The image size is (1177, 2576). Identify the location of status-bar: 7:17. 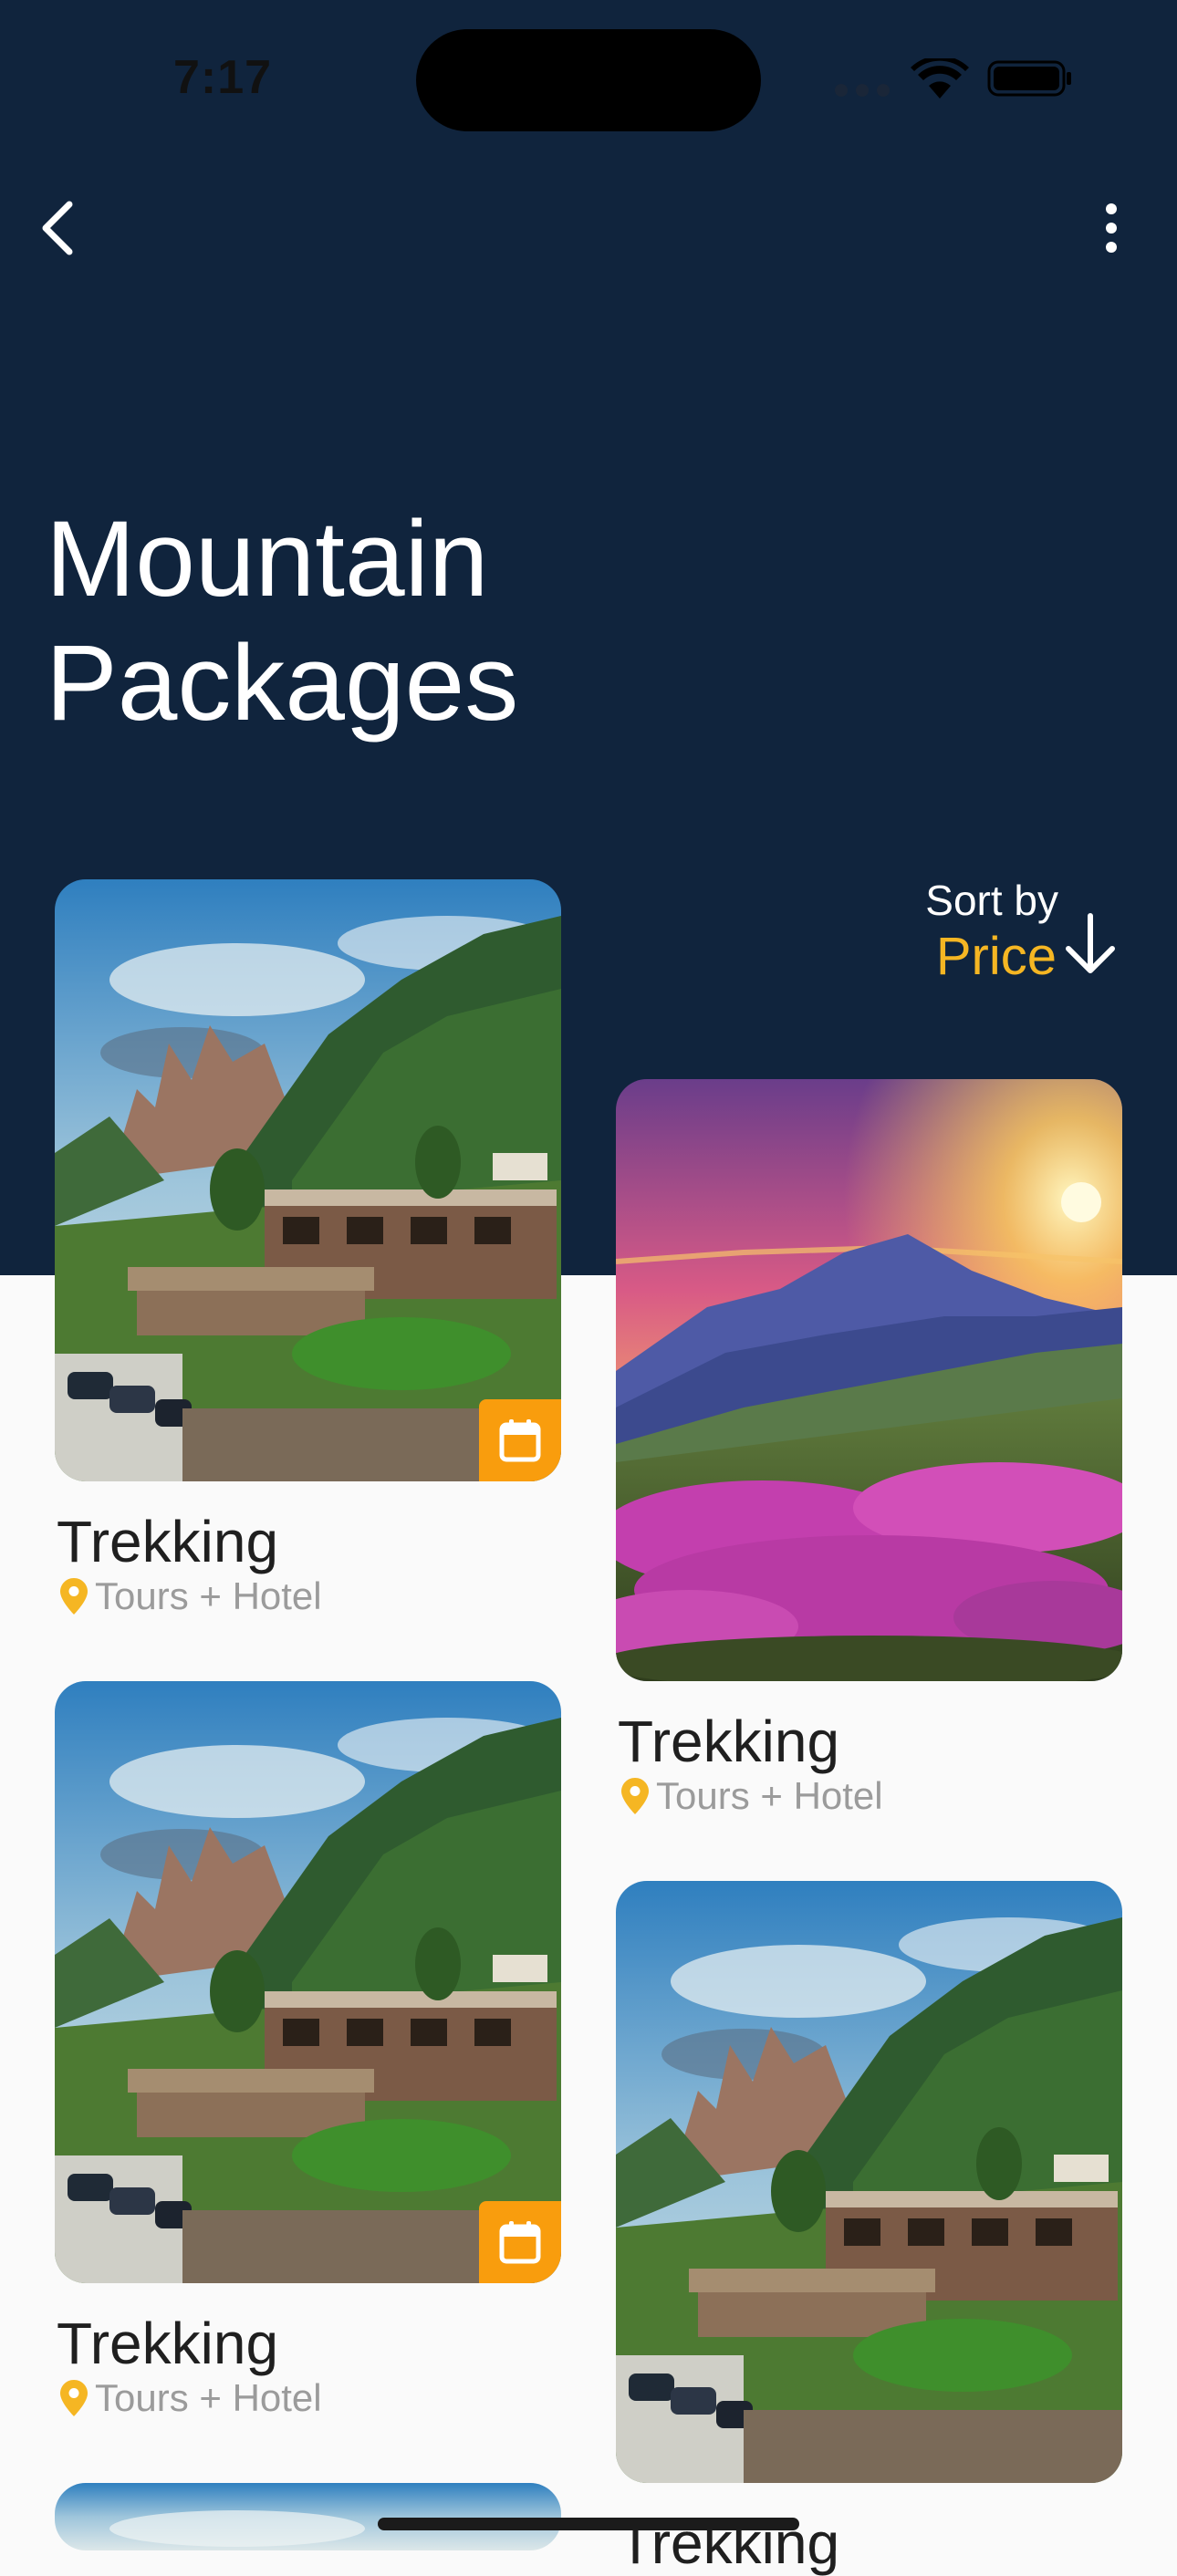
(589, 77).